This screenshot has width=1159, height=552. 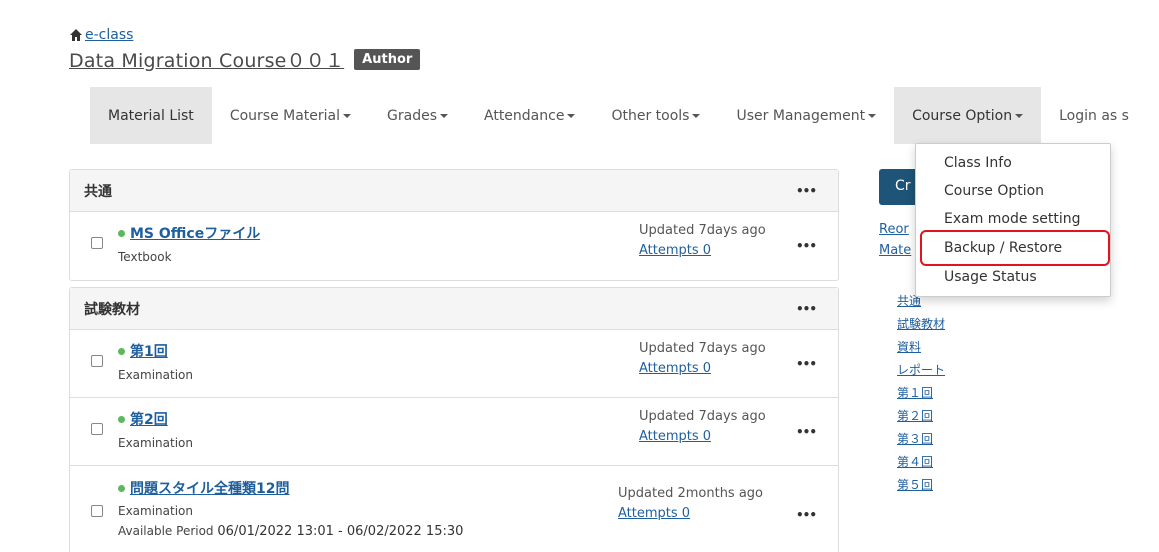 What do you see at coordinates (921, 324) in the screenshot?
I see `section-jump-link: 試験教材` at bounding box center [921, 324].